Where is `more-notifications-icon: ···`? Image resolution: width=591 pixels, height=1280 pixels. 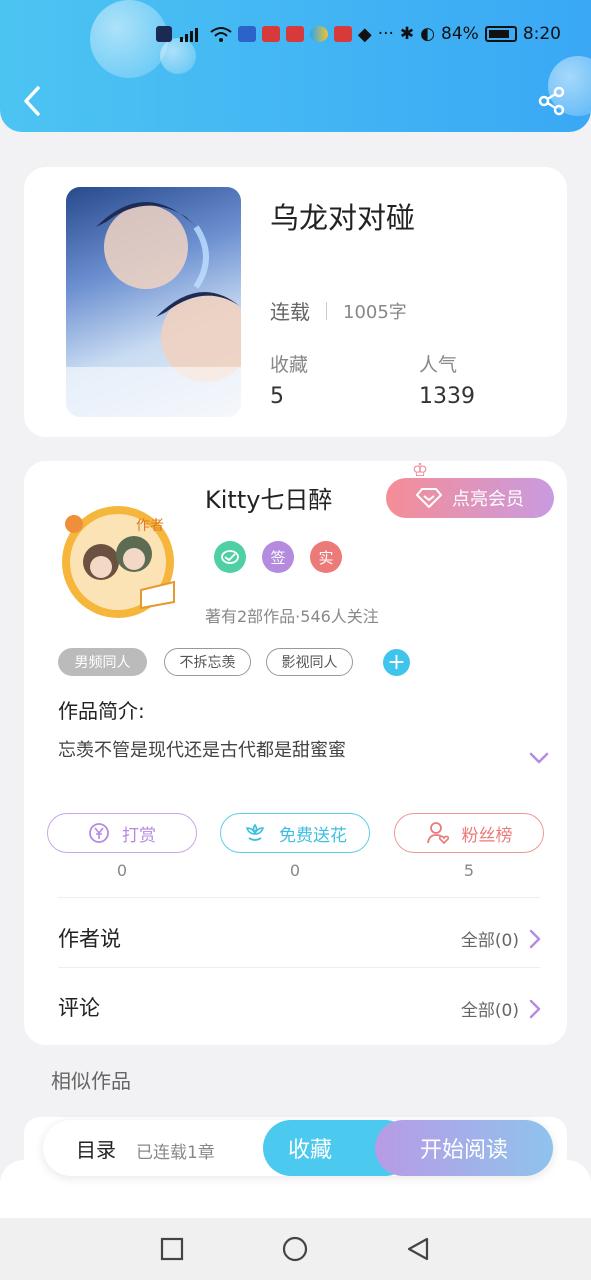
more-notifications-icon: ··· is located at coordinates (385, 34).